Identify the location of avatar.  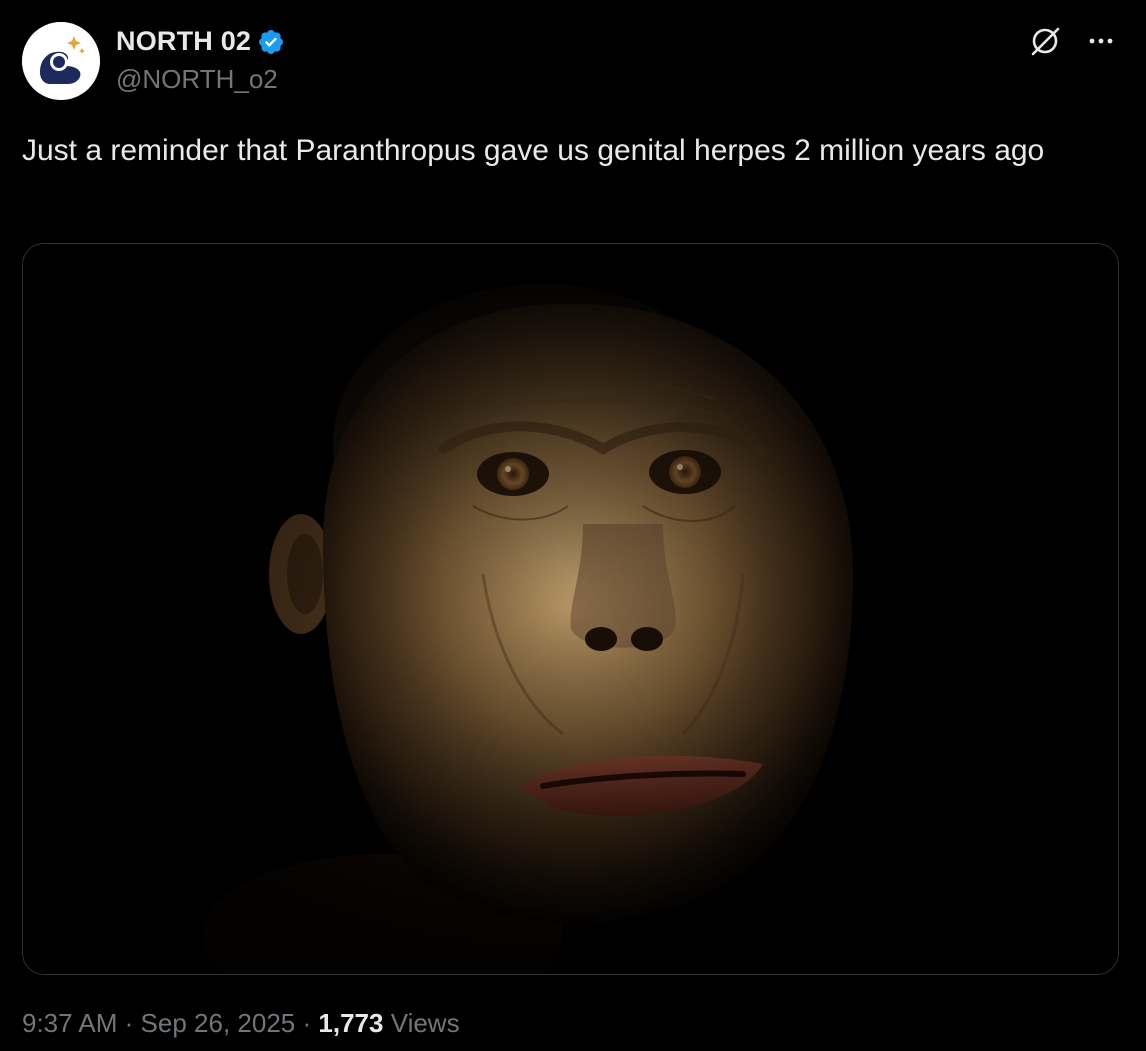
(61, 61).